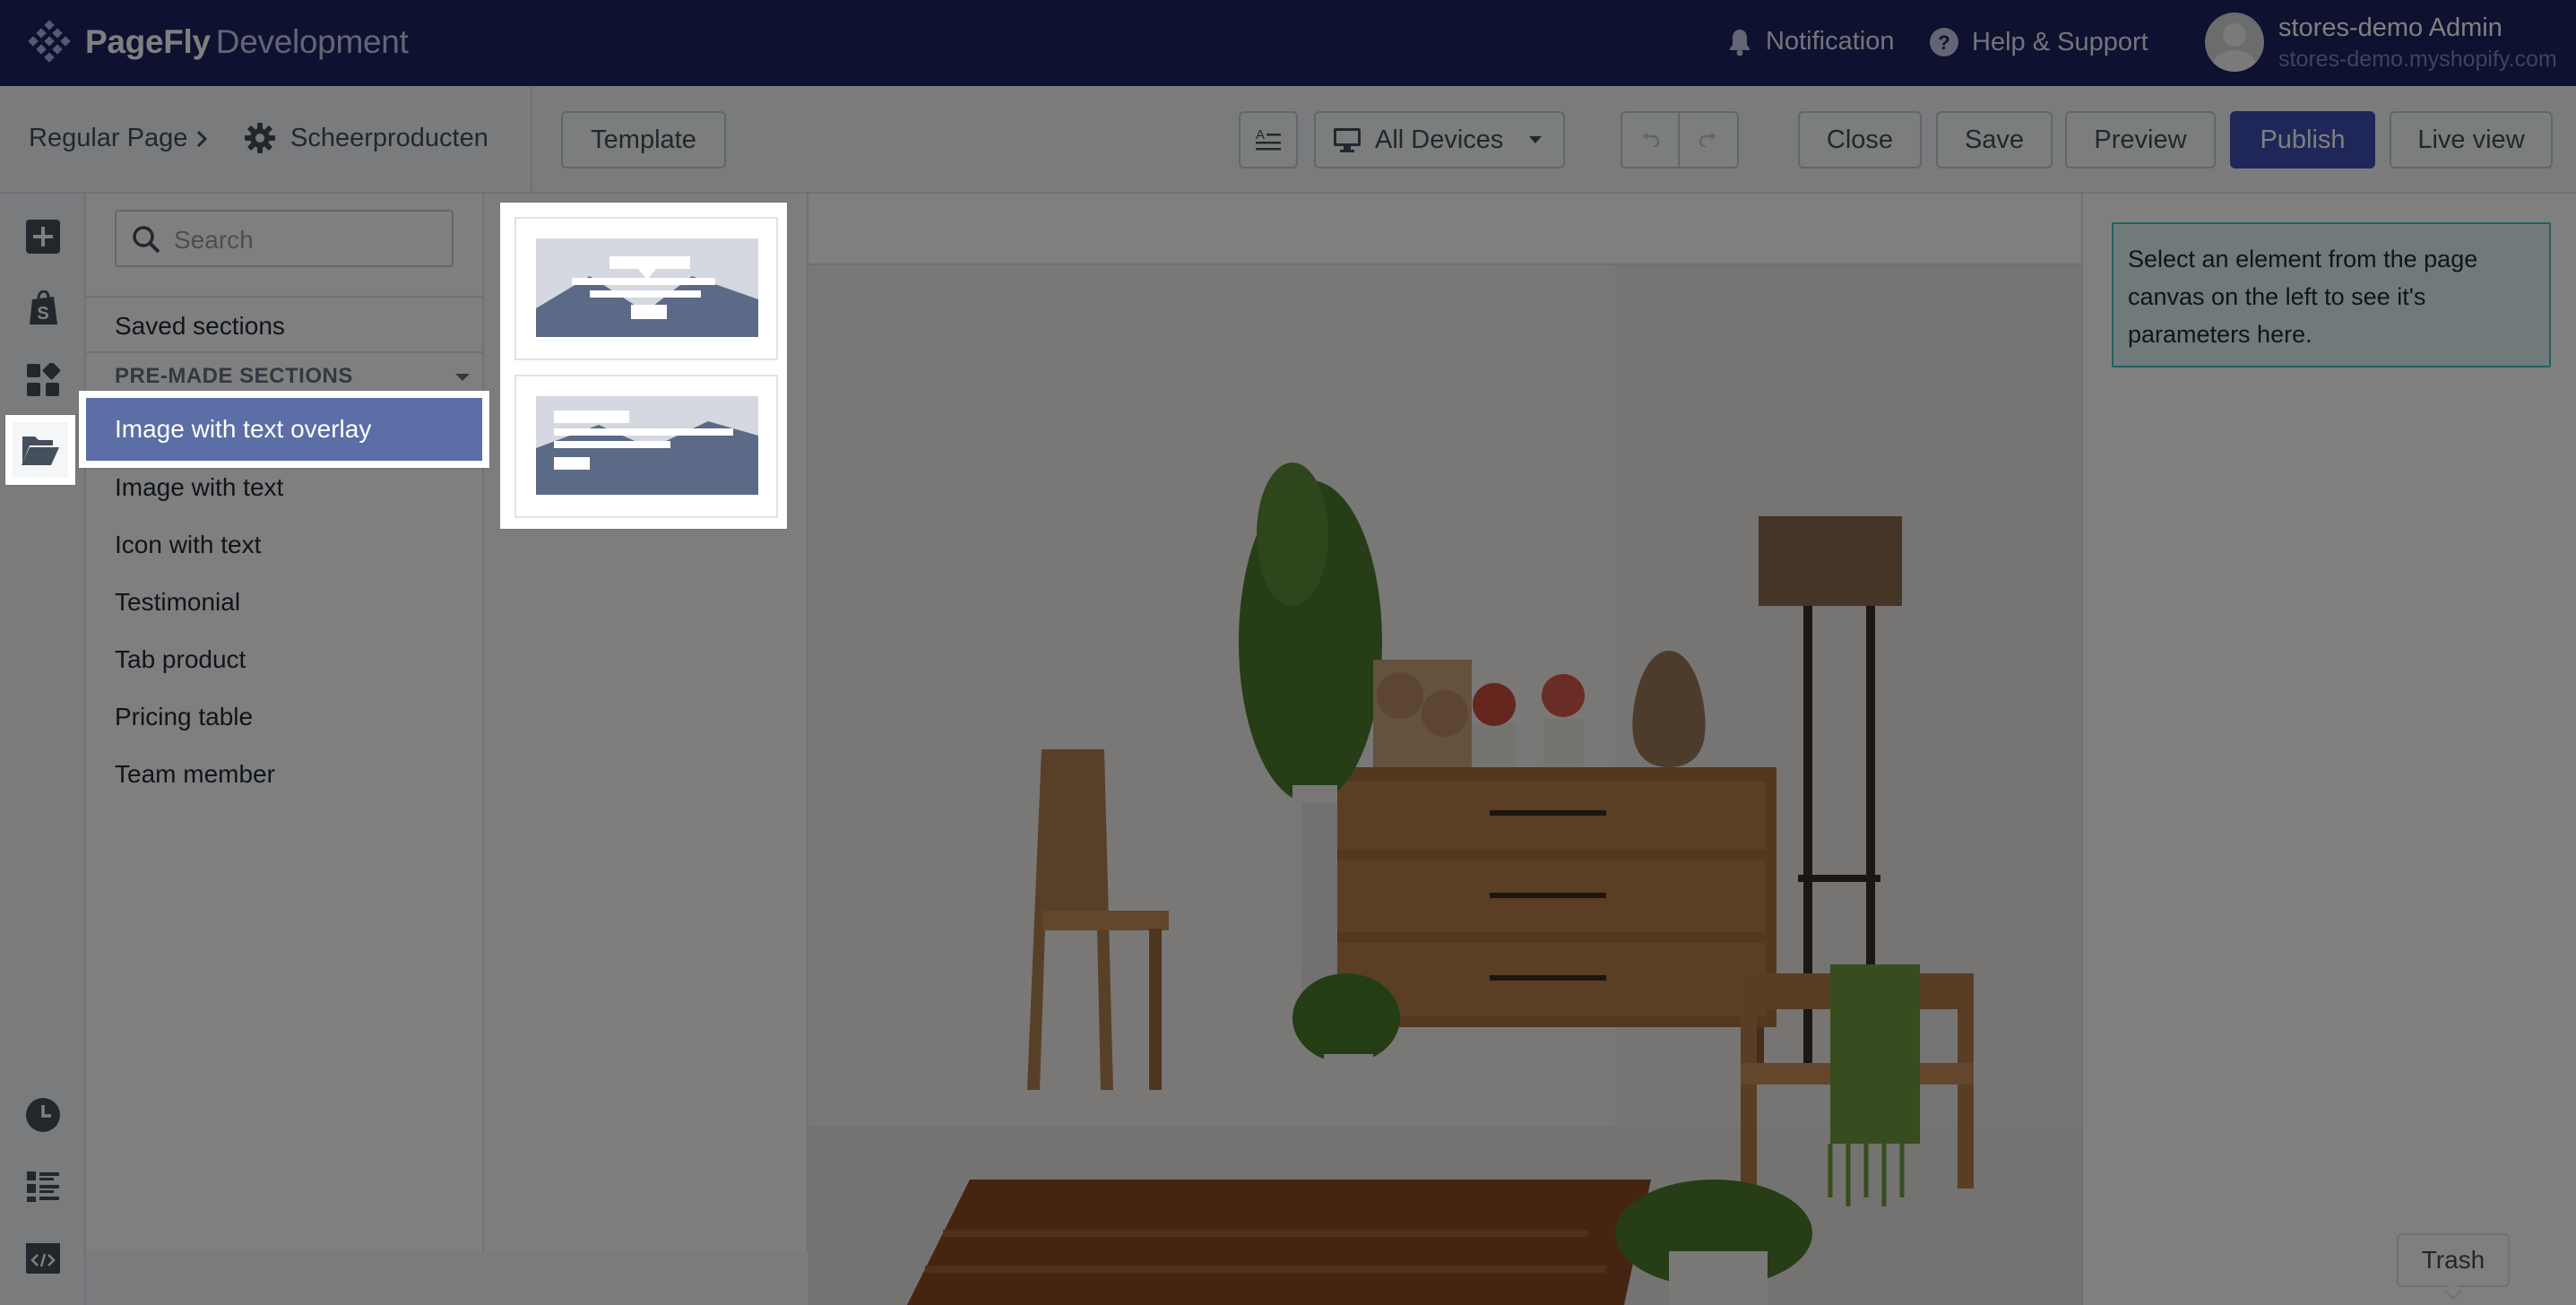 The width and height of the screenshot is (2576, 1305). Describe the element at coordinates (284, 774) in the screenshot. I see `section-item-team-member: Team member` at that location.